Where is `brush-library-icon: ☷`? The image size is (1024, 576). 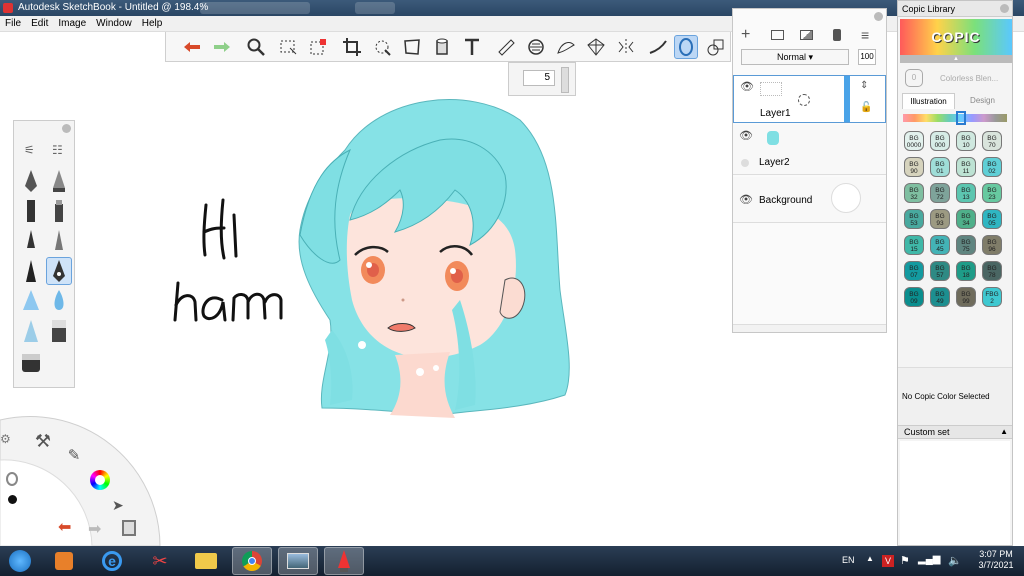
brush-library-icon: ☷ is located at coordinates (57, 150).